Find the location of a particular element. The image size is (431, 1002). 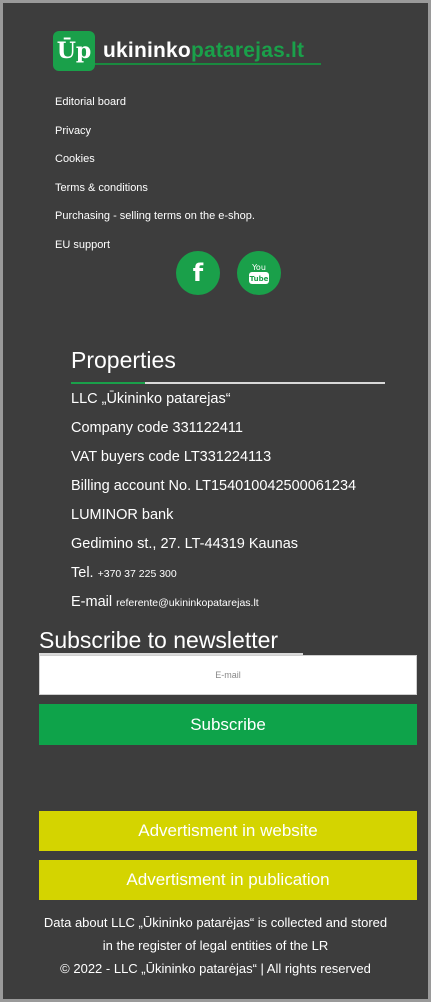

link-terms-conditions: Terms & conditions is located at coordinates (155, 193).